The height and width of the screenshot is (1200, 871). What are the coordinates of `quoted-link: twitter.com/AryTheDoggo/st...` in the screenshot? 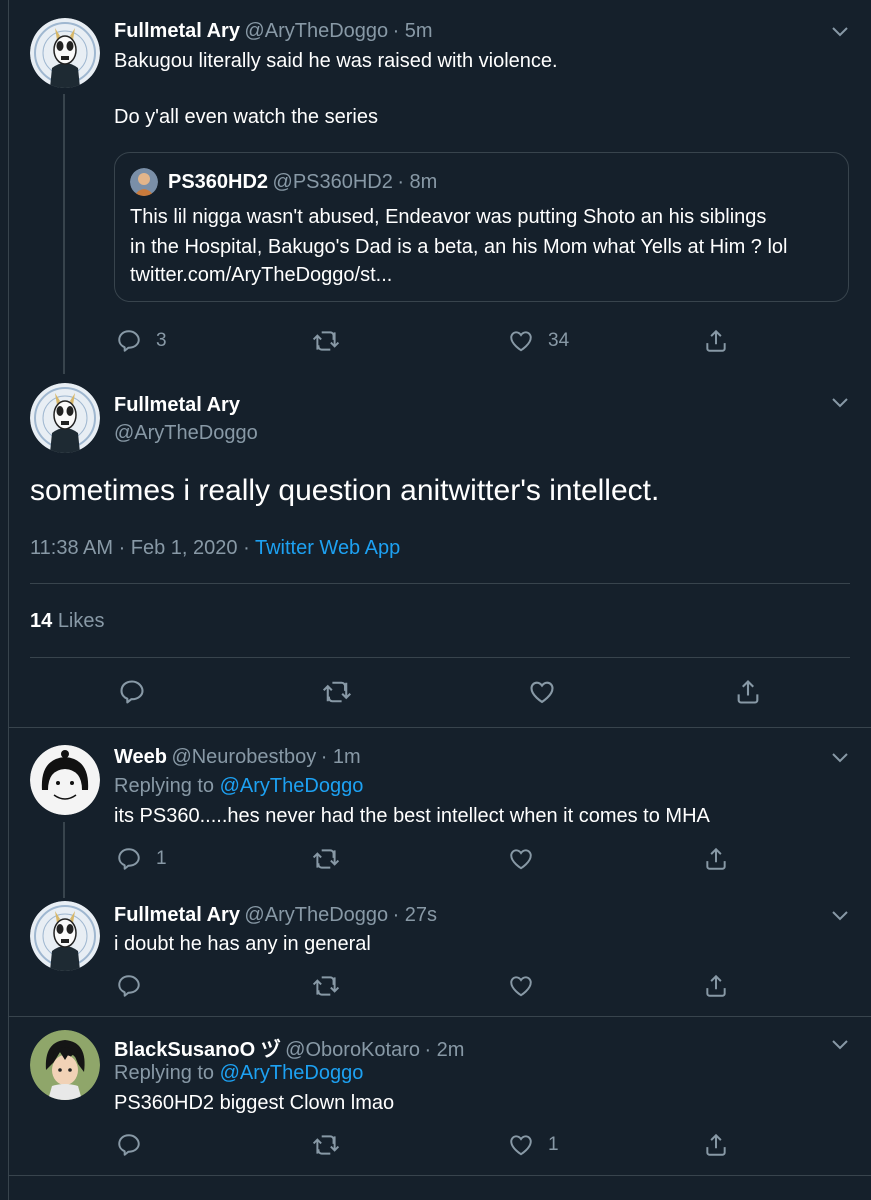 It's located at (261, 275).